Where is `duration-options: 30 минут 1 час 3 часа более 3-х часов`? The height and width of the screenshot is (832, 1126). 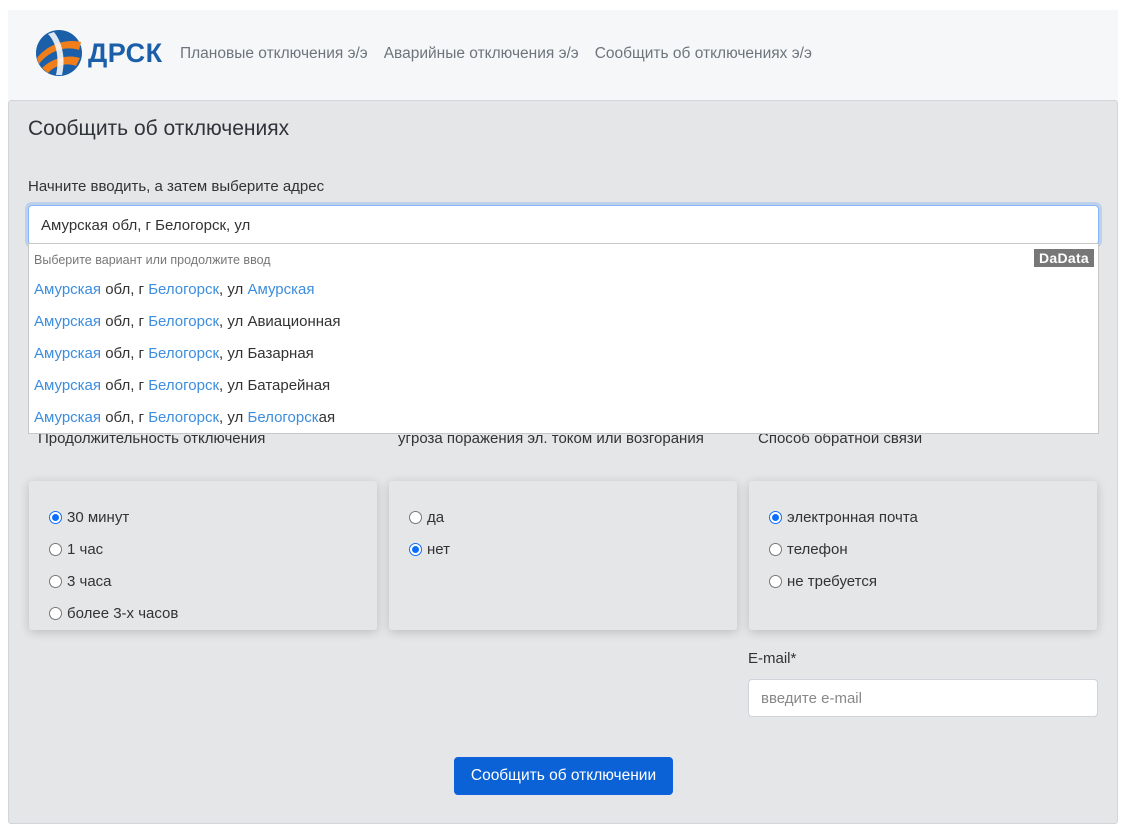 duration-options: 30 минут 1 час 3 часа более 3-х часов is located at coordinates (203, 555).